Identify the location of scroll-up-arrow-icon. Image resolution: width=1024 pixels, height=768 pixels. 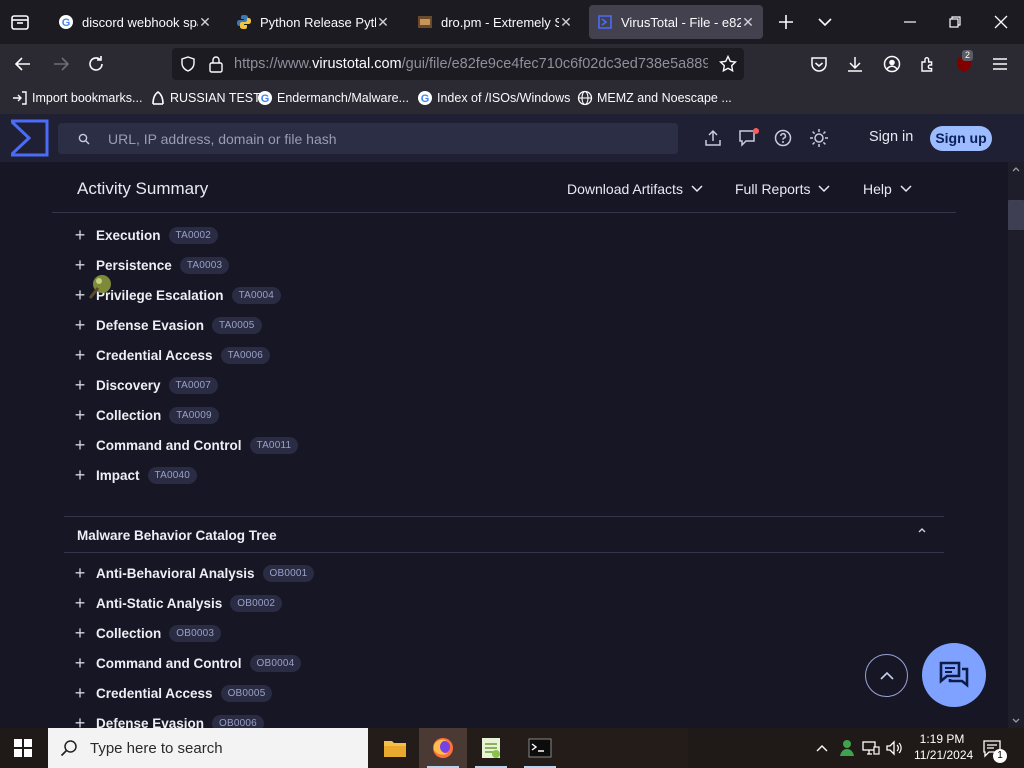
(1016, 169).